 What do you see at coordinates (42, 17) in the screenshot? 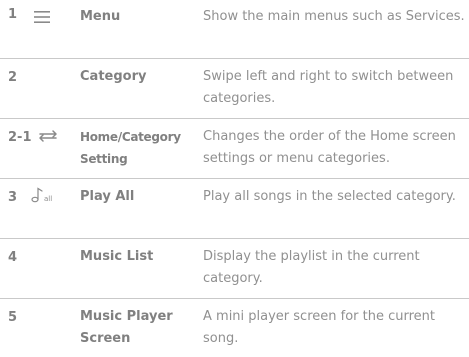
I see `menu-icon` at bounding box center [42, 17].